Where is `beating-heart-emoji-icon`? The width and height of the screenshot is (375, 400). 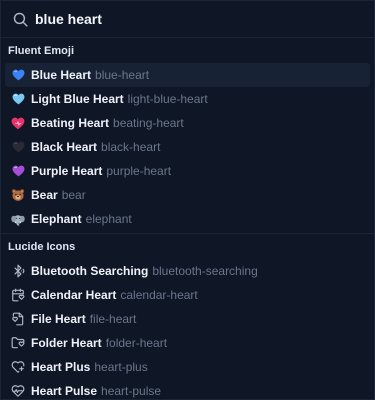 beating-heart-emoji-icon is located at coordinates (18, 123).